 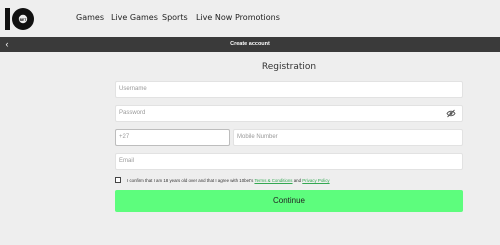 I want to click on header-bar: ‹ Create account, so click(x=250, y=44).